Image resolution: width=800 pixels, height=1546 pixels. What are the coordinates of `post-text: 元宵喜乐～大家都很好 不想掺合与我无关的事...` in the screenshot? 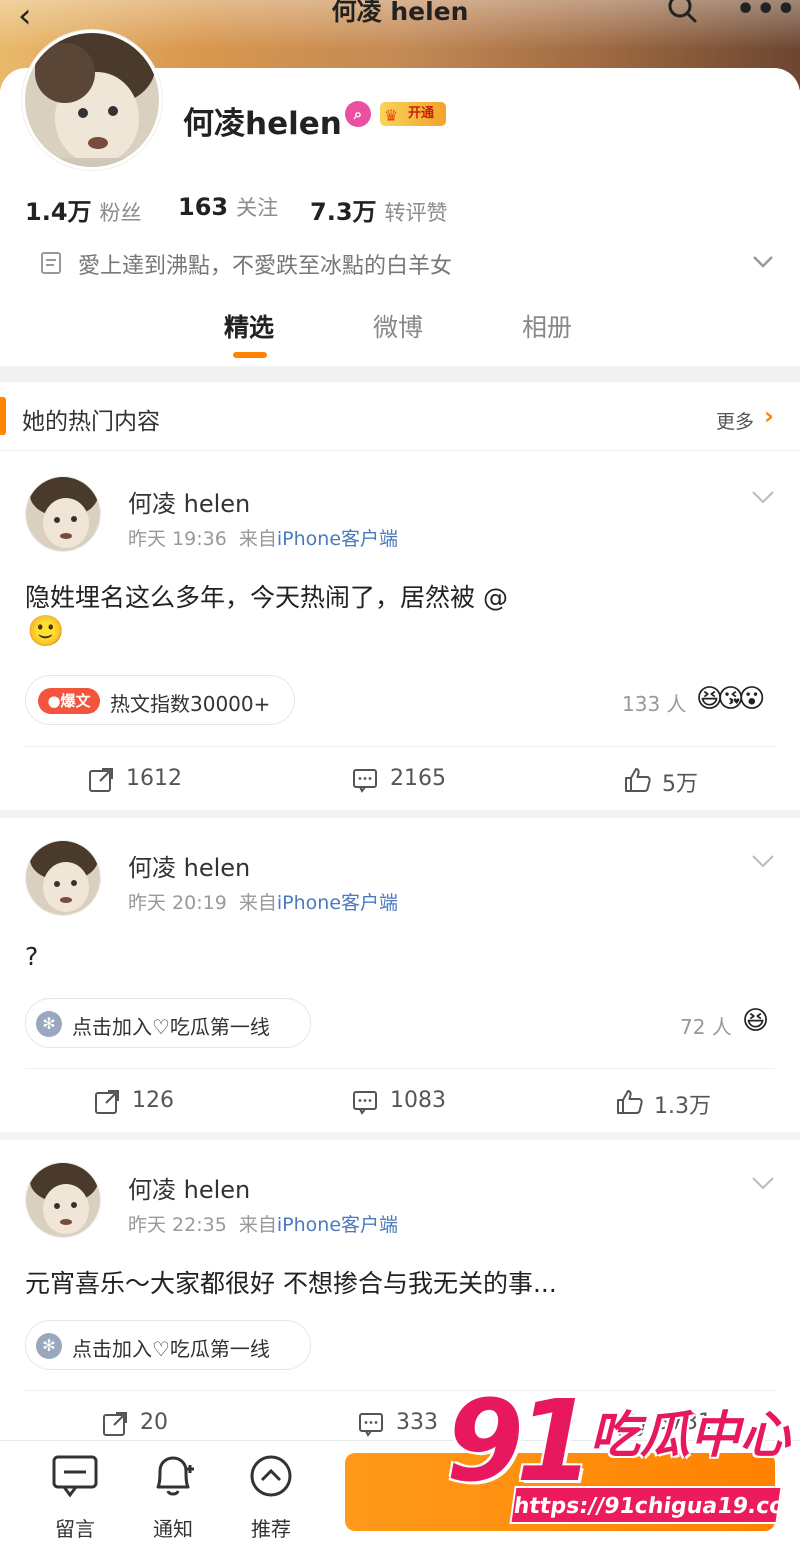 It's located at (291, 1282).